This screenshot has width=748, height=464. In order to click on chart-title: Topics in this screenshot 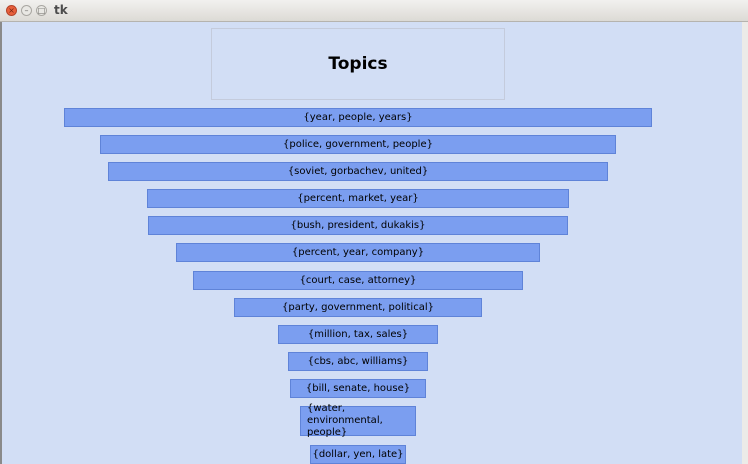, I will do `click(358, 64)`.